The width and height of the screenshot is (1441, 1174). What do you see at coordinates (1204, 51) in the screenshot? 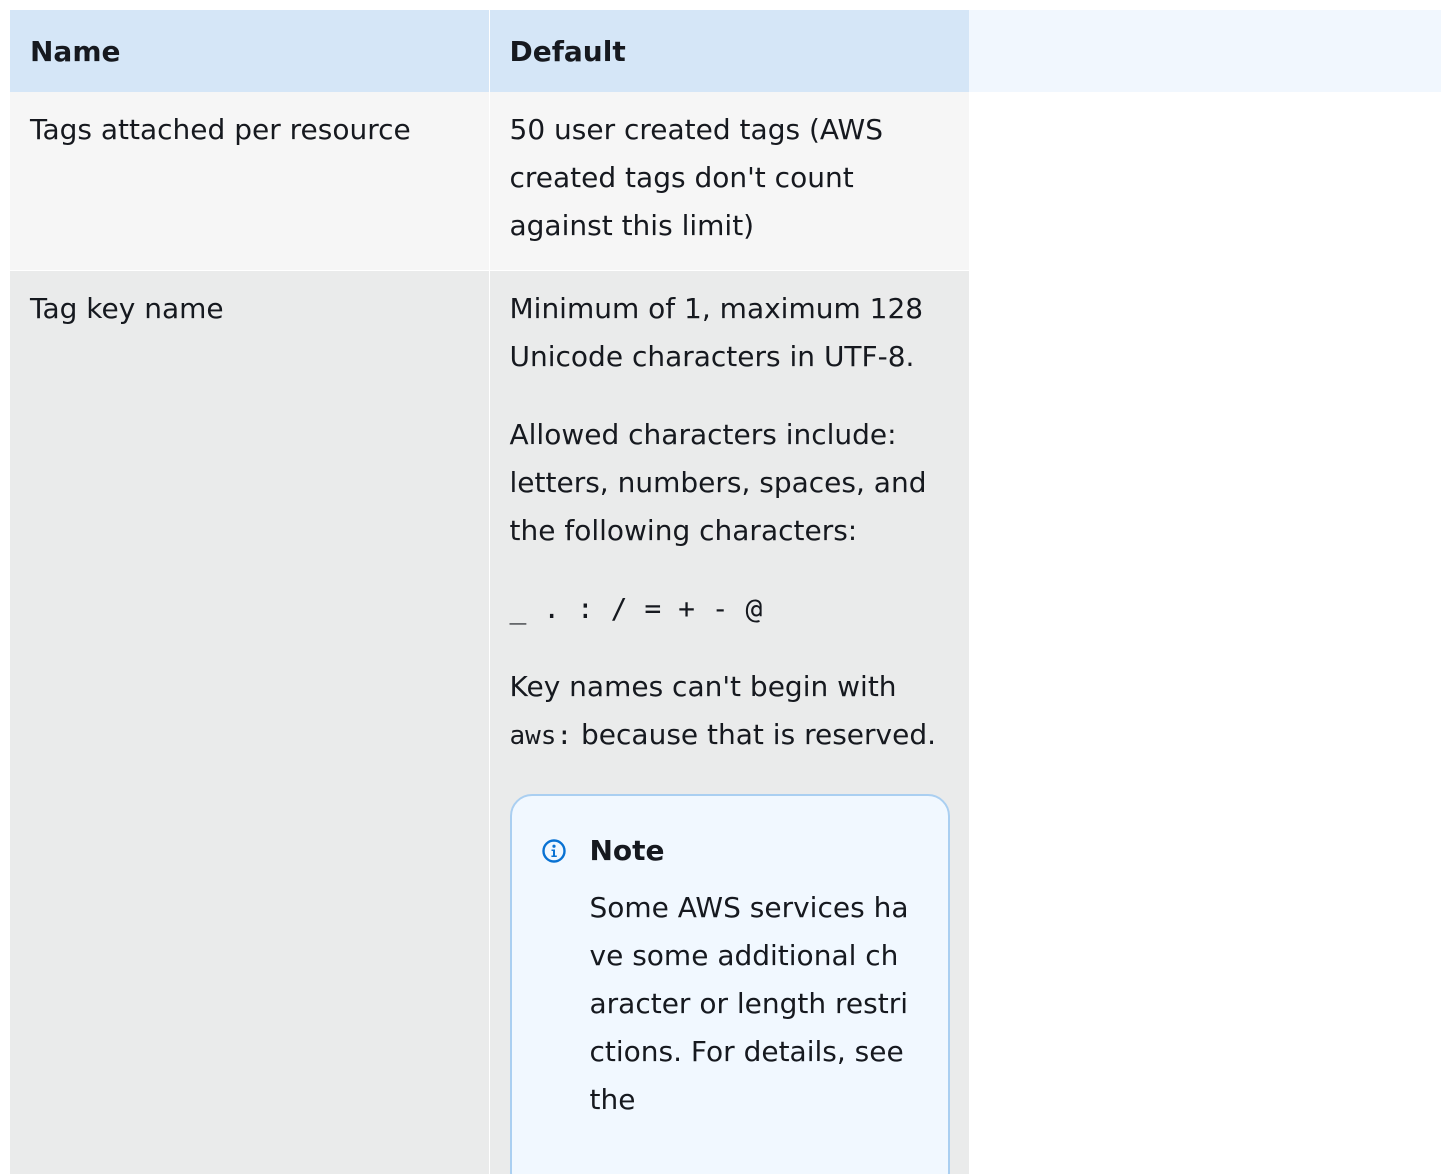
I see `header-background-extension` at bounding box center [1204, 51].